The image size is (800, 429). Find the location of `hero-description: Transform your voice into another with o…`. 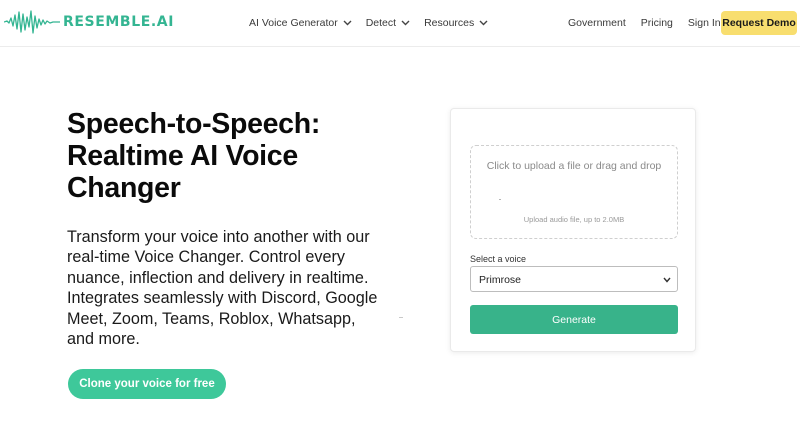

hero-description: Transform your voice into another with o… is located at coordinates (232, 288).